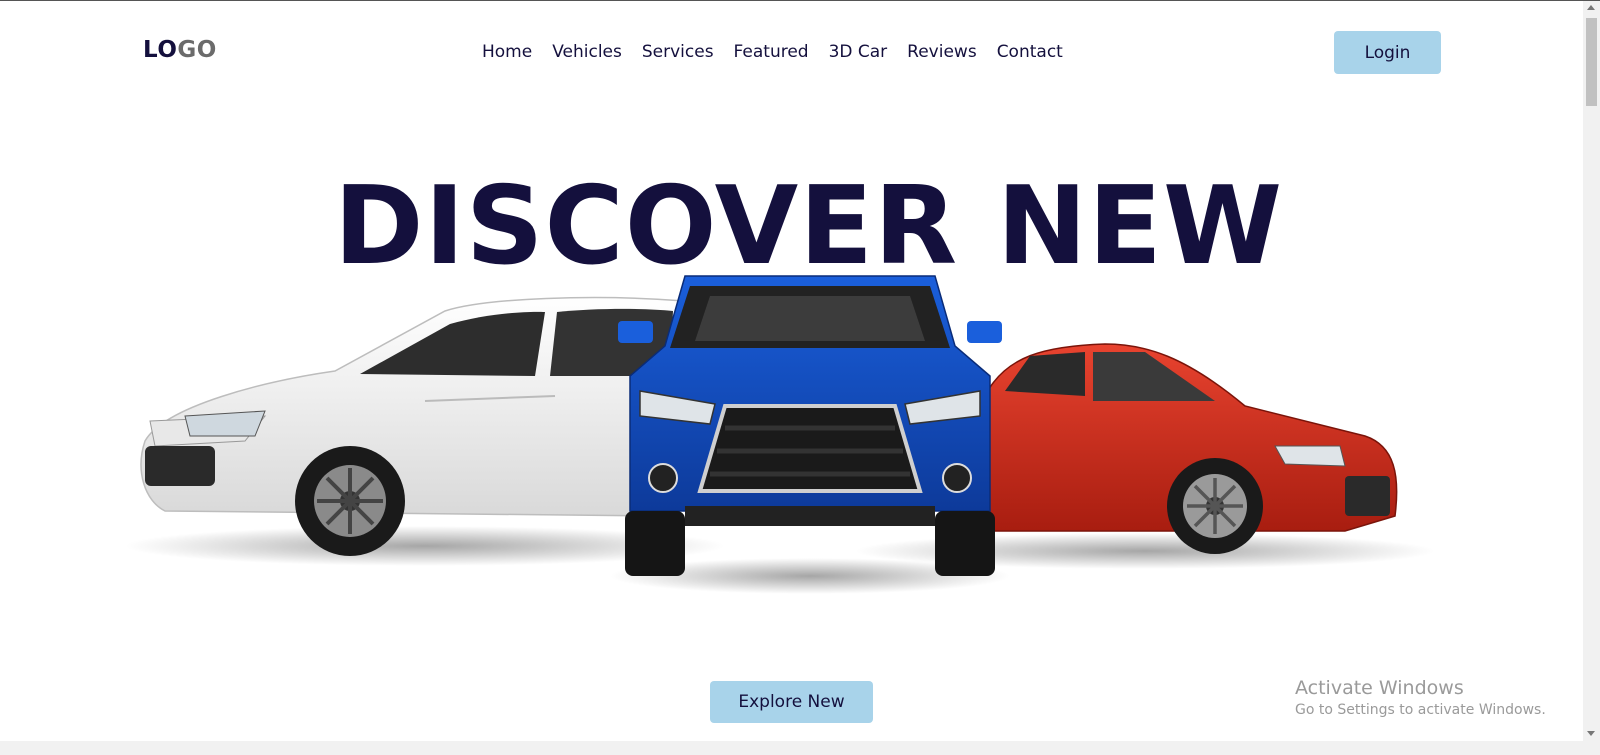 The image size is (1600, 755). Describe the element at coordinates (1420, 710) in the screenshot. I see `activate-windows-subtitle: Go to Settings to activate Windows.` at that location.